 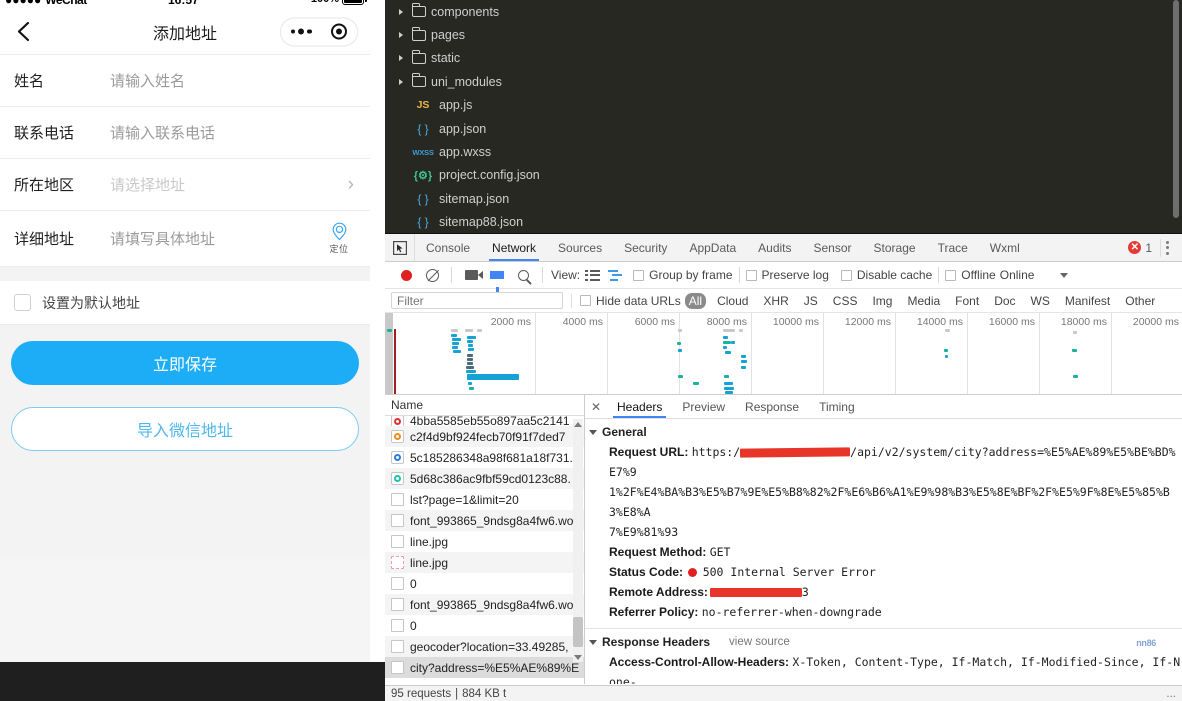 What do you see at coordinates (783, 222) in the screenshot?
I see `tree-item-sitemap88-json: { } sitemap88.json` at bounding box center [783, 222].